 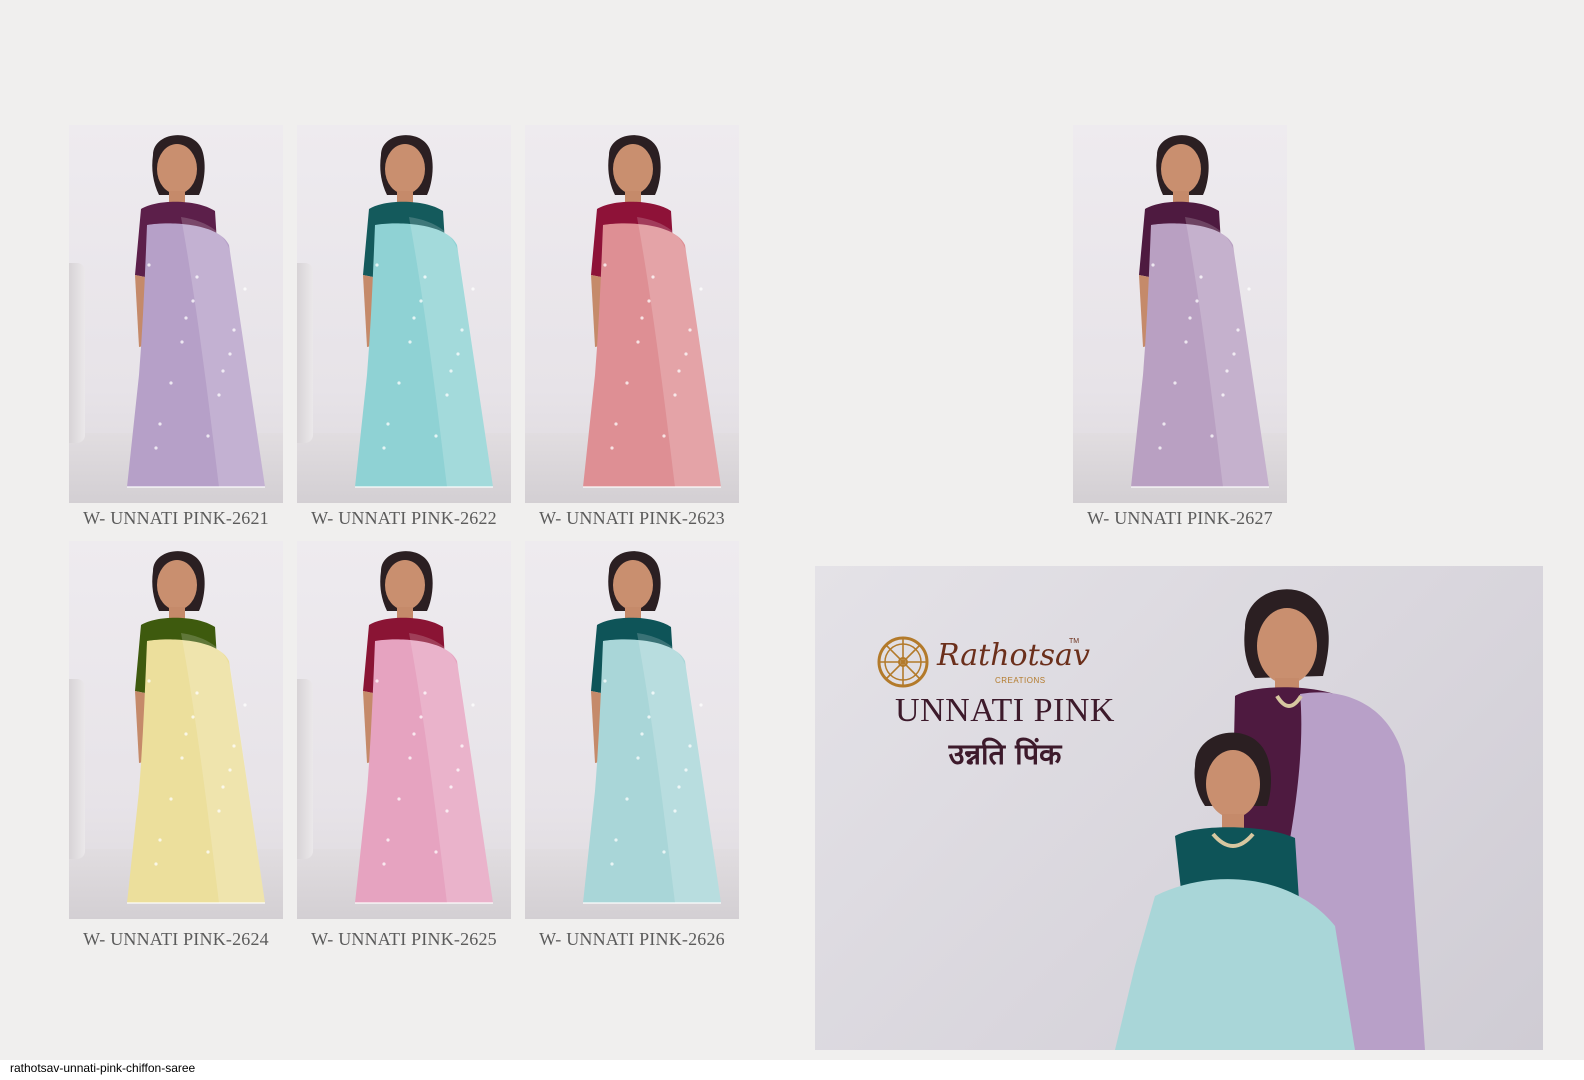 What do you see at coordinates (404, 939) in the screenshot?
I see `product-code-2625: W- UNNATI PINK-2625` at bounding box center [404, 939].